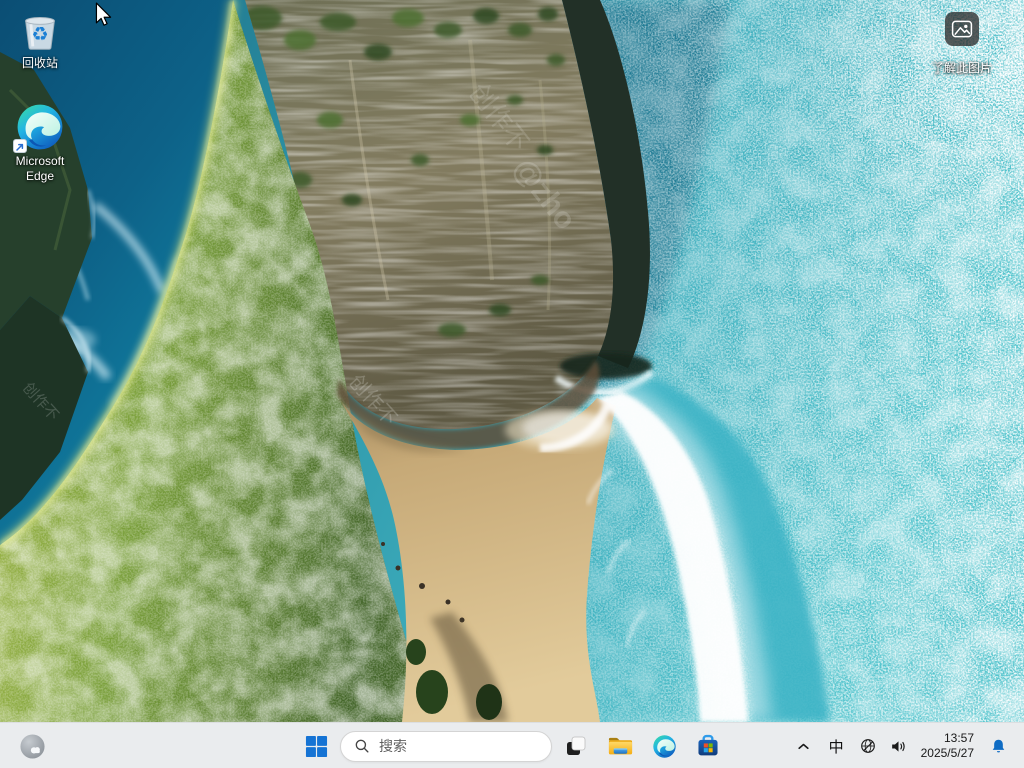 This screenshot has height=768, width=1024. I want to click on ime-label: 中, so click(836, 747).